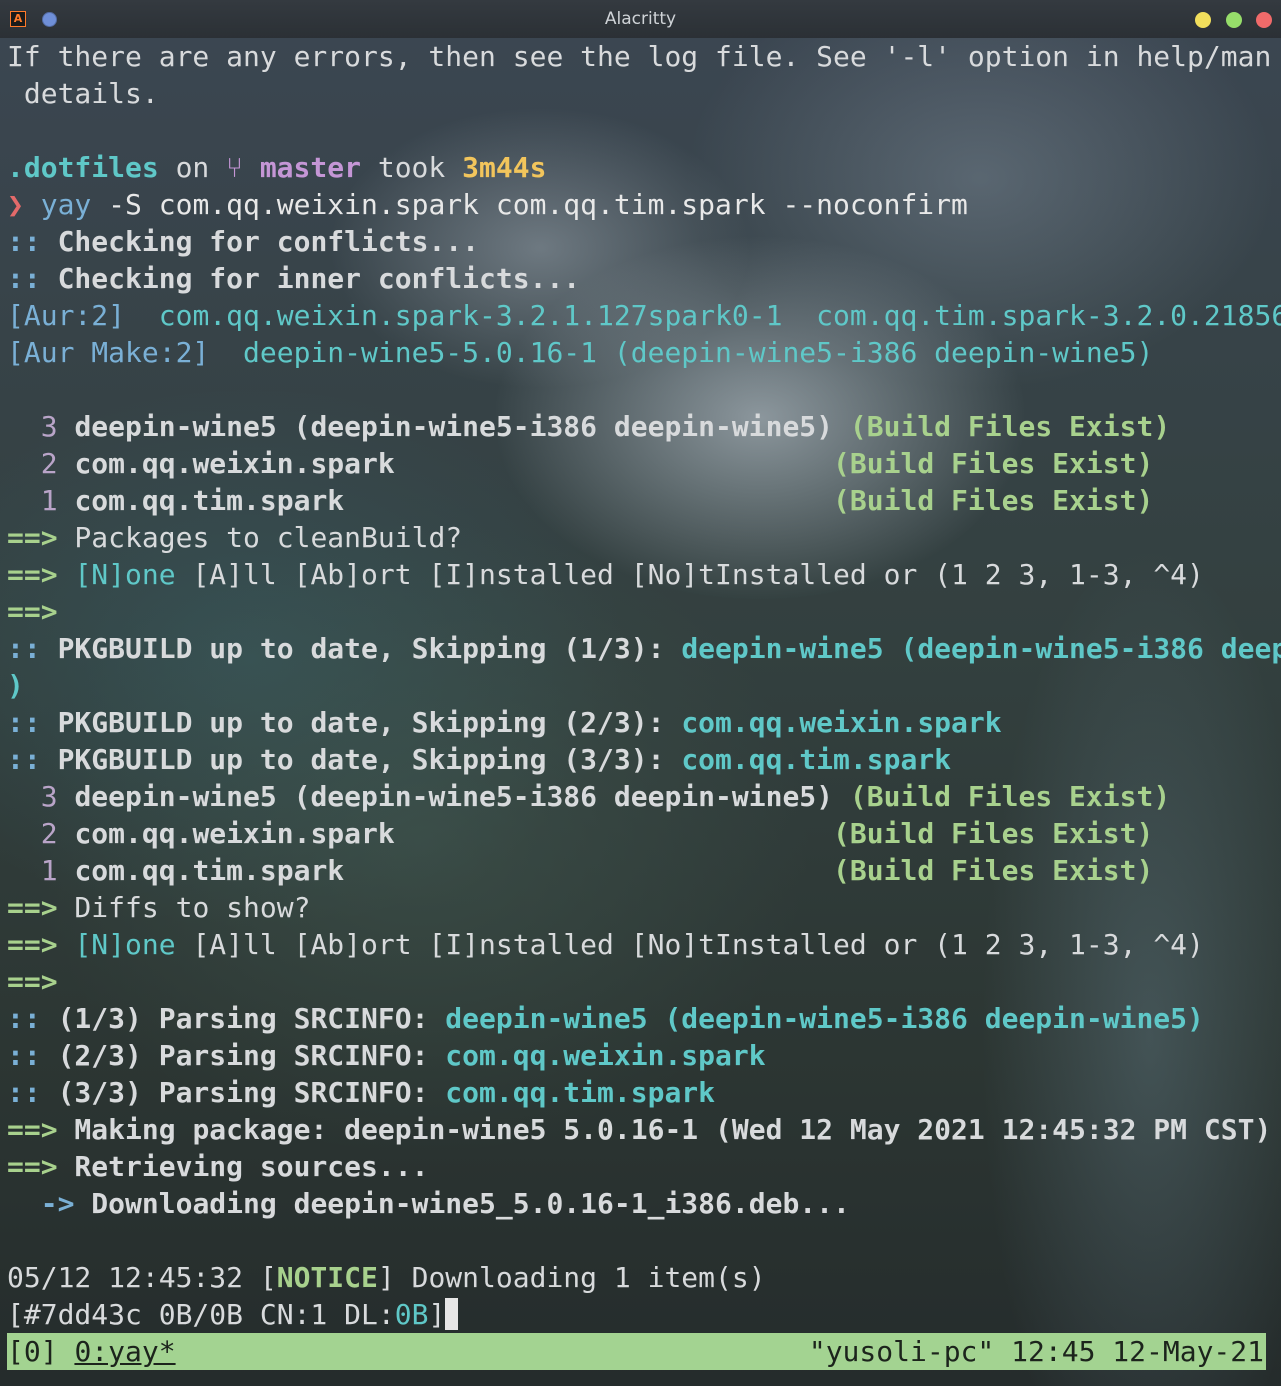  What do you see at coordinates (66, 204) in the screenshot?
I see `command-name: yay` at bounding box center [66, 204].